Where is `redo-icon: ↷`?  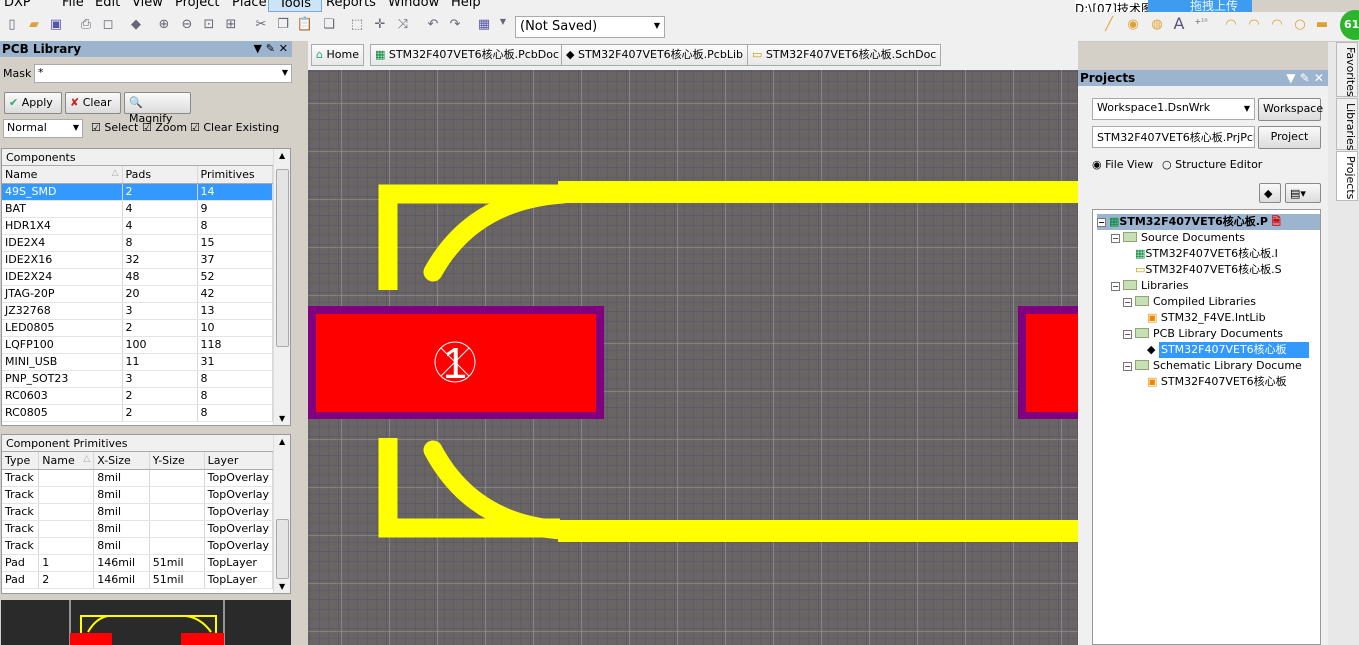
redo-icon: ↷ is located at coordinates (455, 26).